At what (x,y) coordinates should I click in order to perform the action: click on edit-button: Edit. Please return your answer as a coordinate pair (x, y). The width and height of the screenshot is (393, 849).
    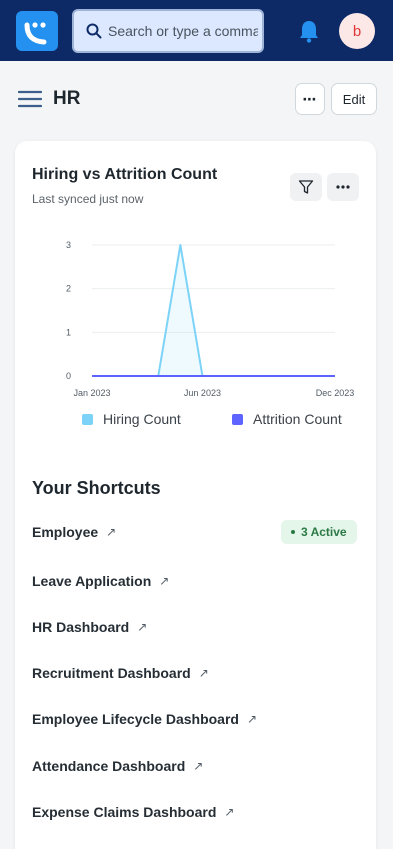
    Looking at the image, I should click on (354, 99).